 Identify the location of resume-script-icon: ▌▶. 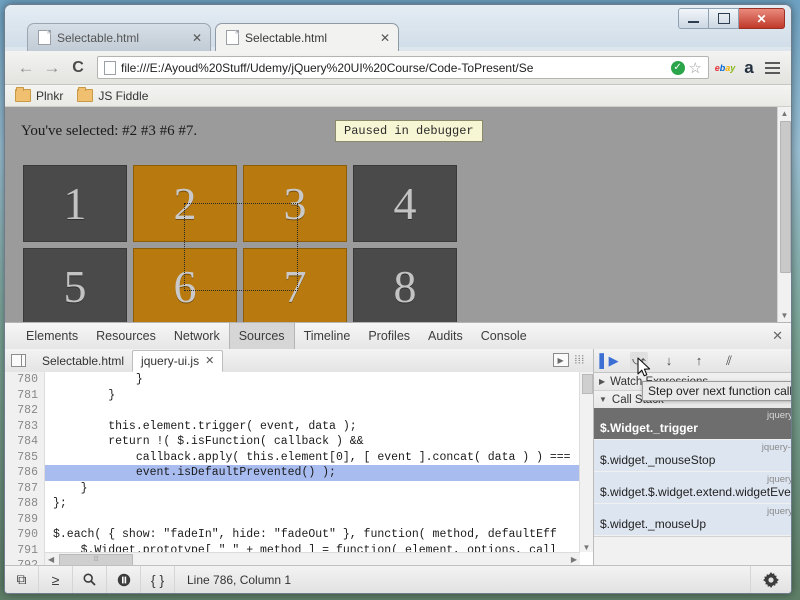
(608, 361).